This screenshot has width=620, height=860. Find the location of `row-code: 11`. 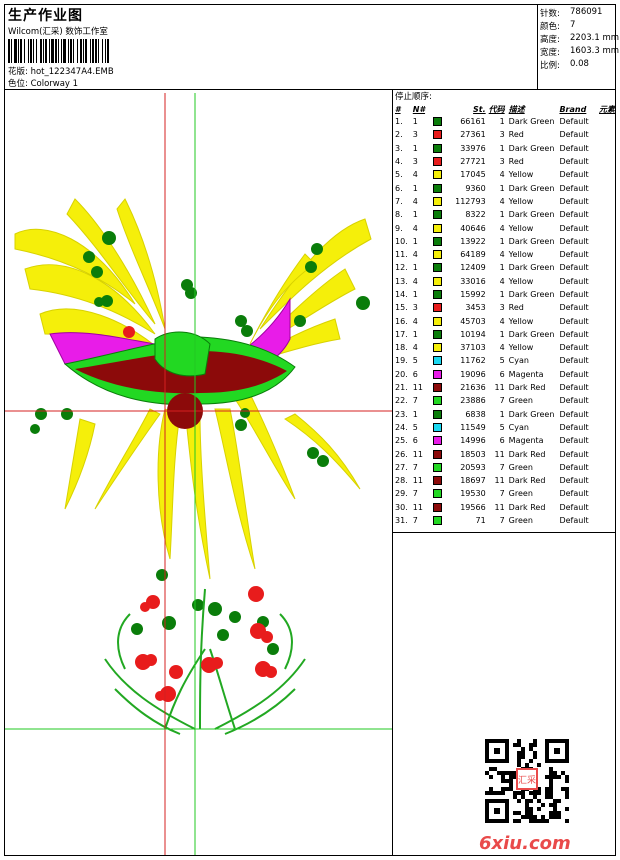

row-code: 11 is located at coordinates (499, 507).